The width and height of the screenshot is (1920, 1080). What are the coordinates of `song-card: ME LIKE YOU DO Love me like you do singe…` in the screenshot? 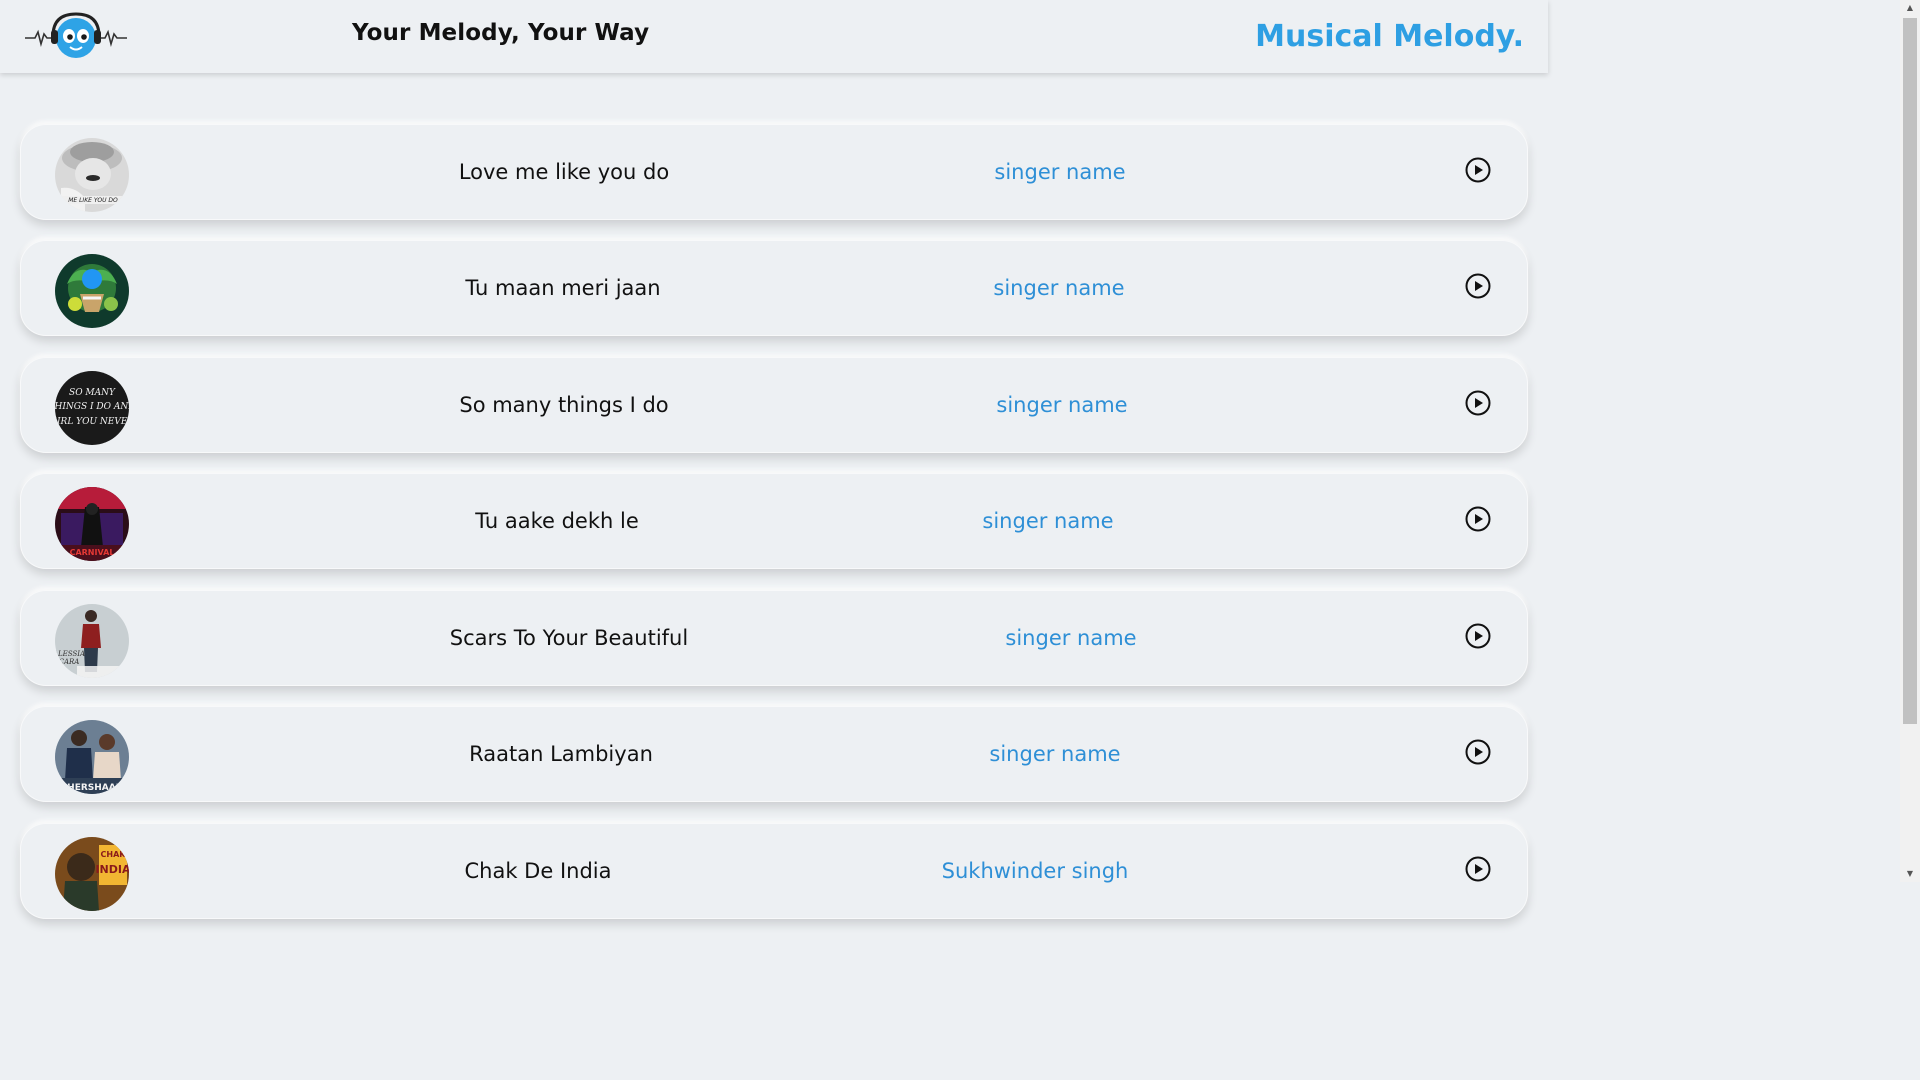 It's located at (774, 172).